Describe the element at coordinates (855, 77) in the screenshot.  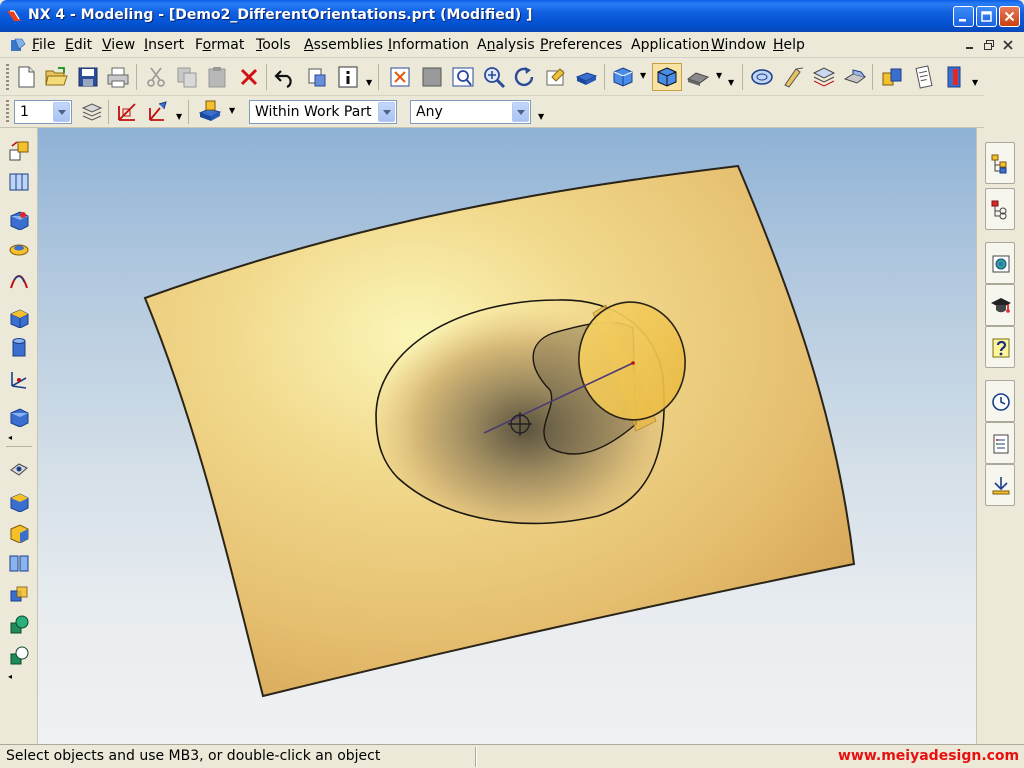
I see `section-icon` at that location.